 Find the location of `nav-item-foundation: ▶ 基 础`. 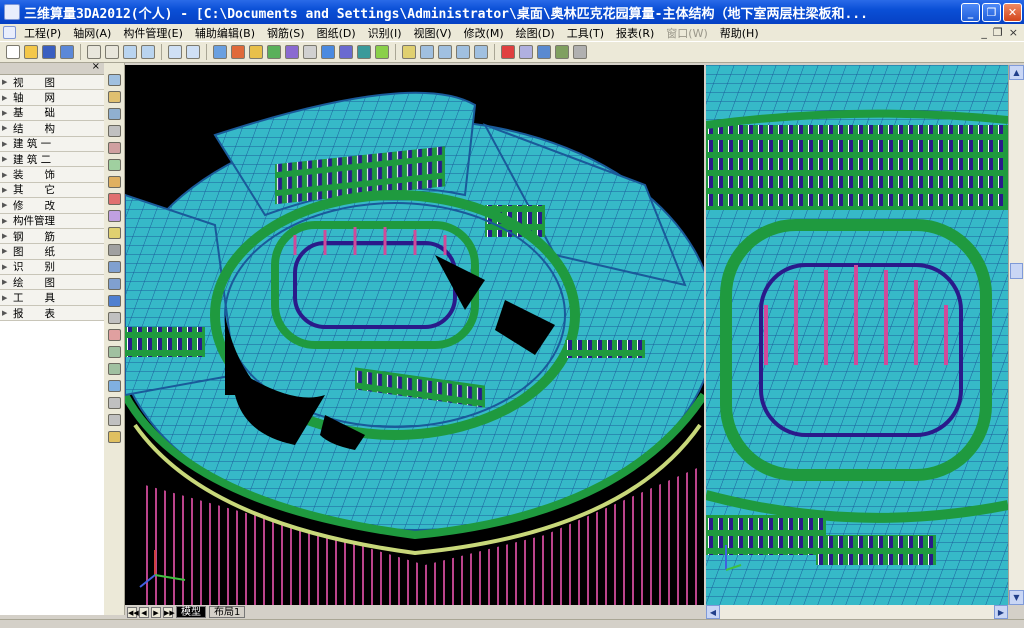

nav-item-foundation: ▶ 基 础 is located at coordinates (52, 113).